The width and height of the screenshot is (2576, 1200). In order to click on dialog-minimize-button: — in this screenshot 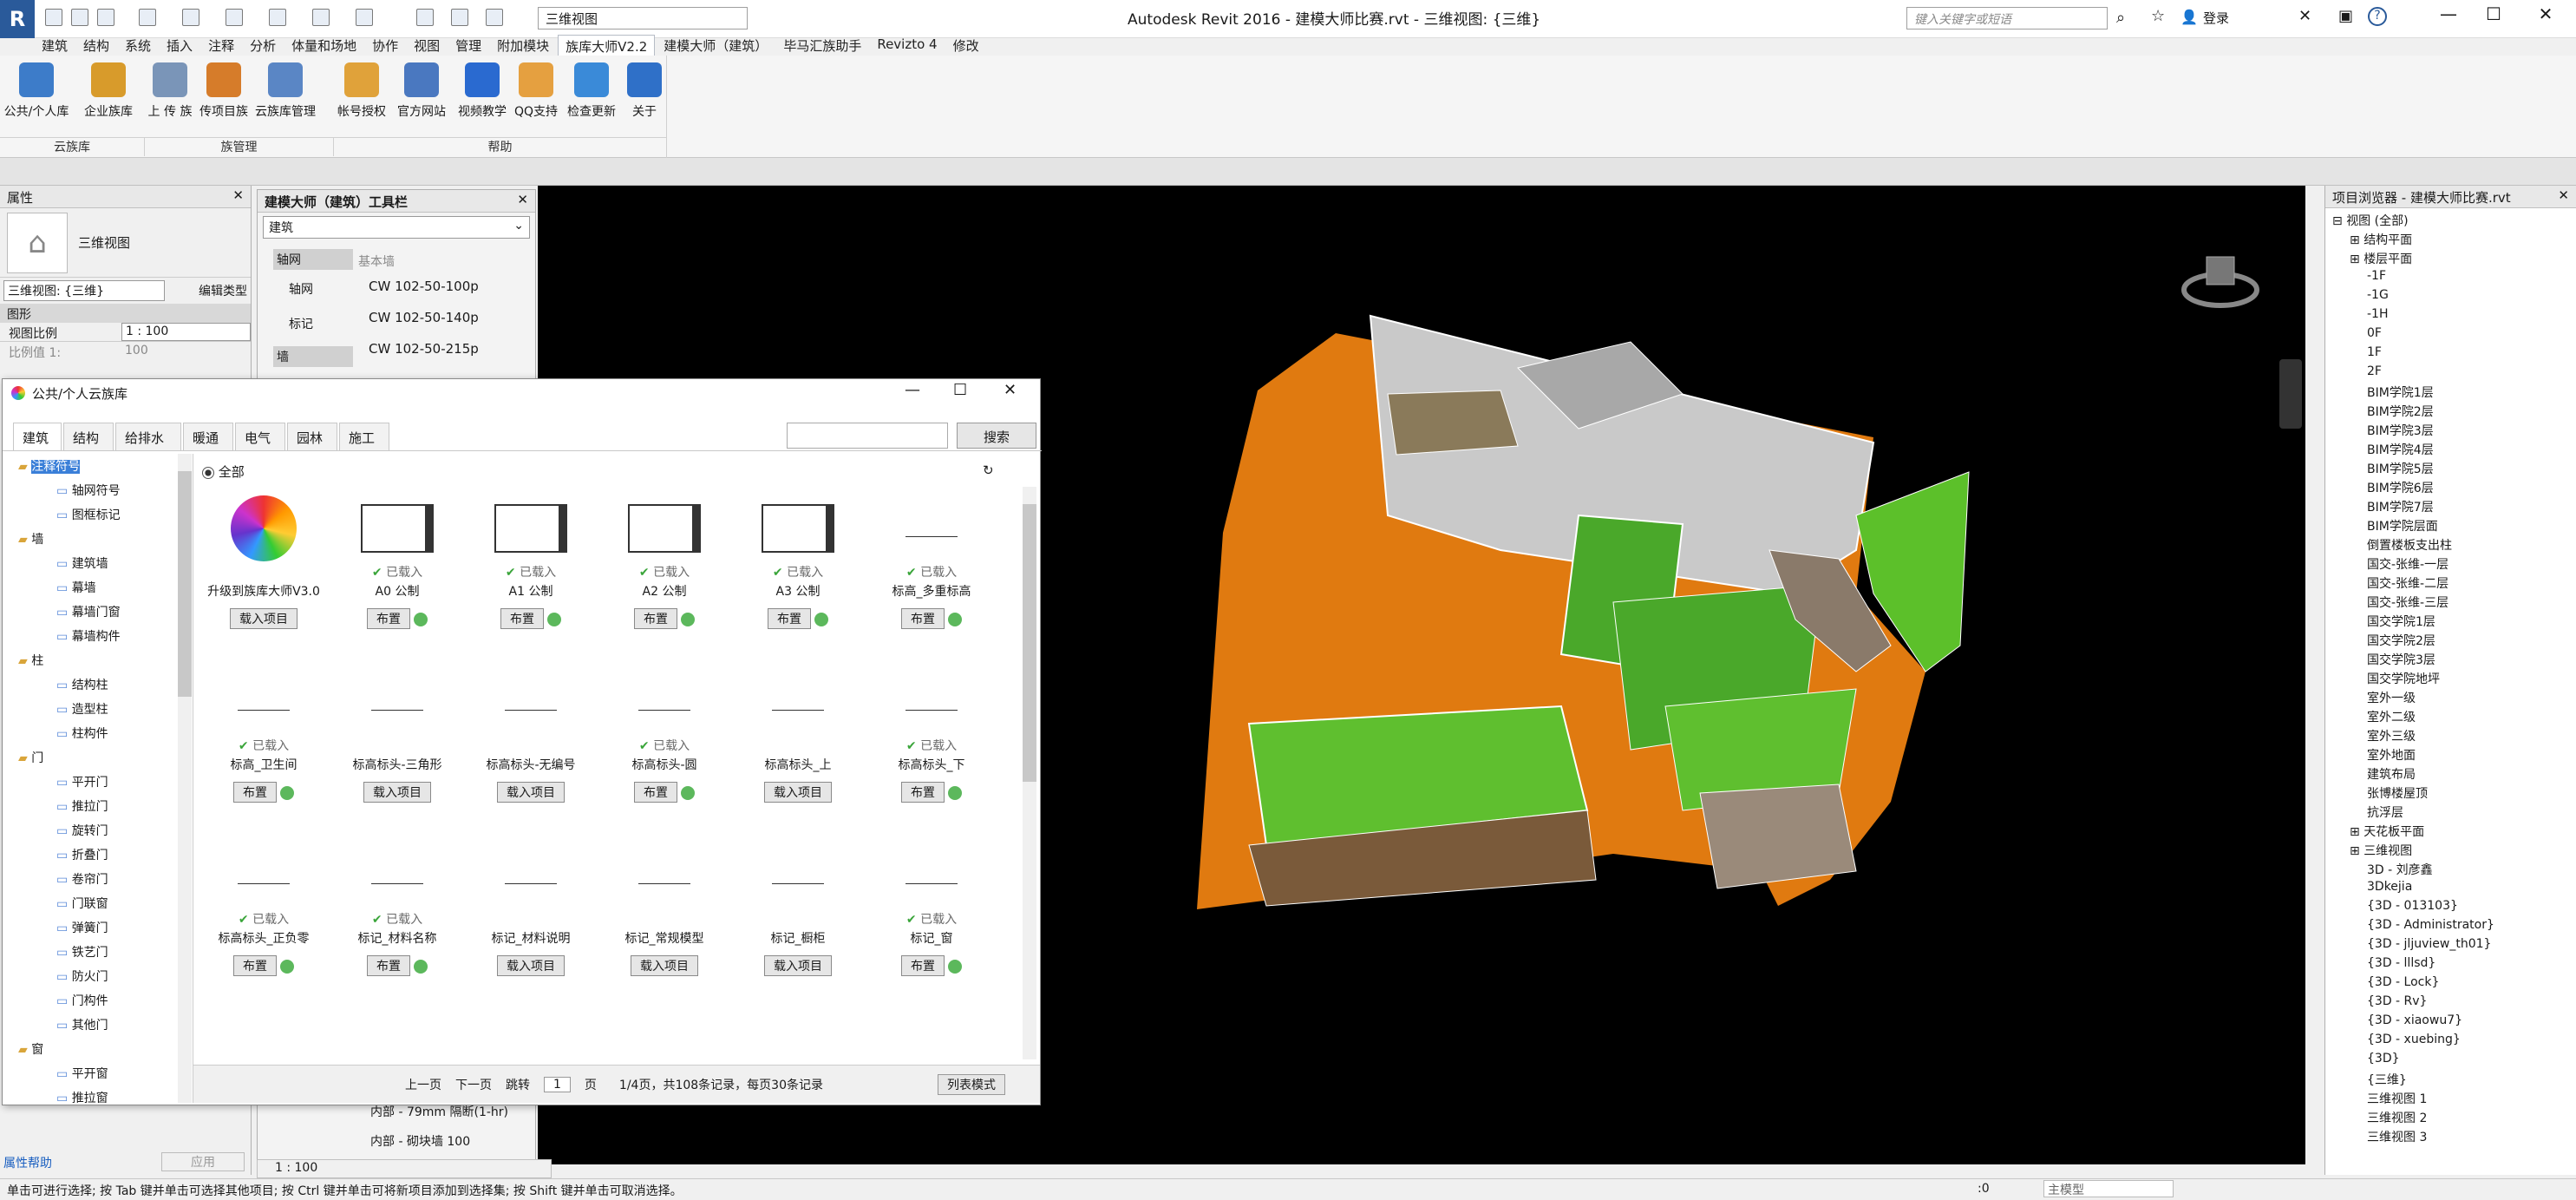, I will do `click(912, 390)`.